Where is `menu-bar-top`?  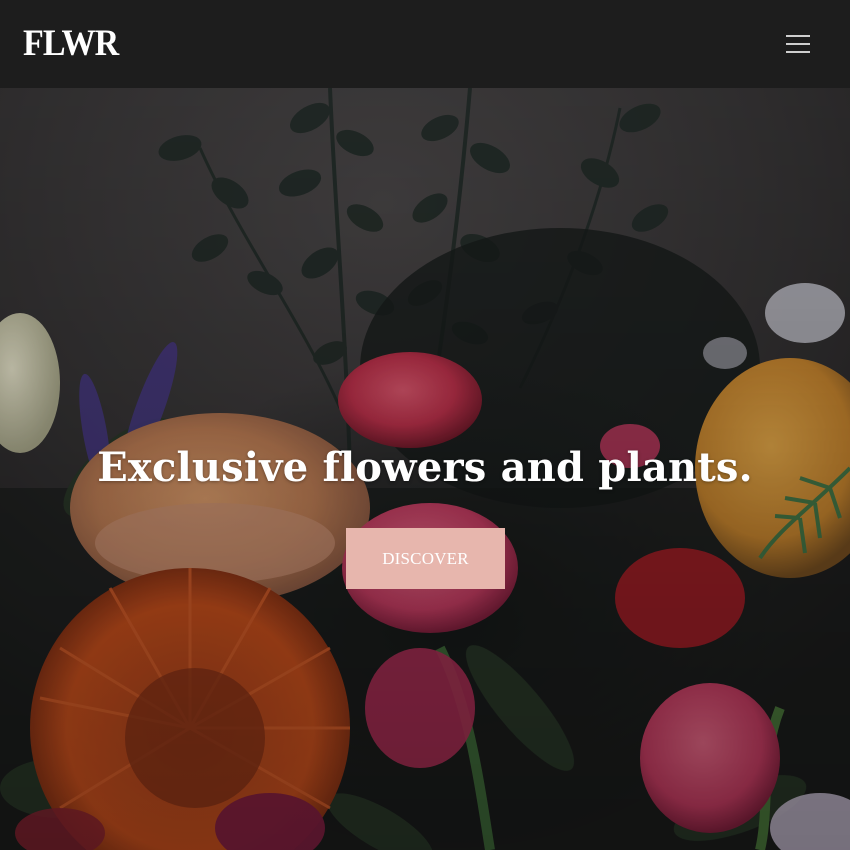
menu-bar-top is located at coordinates (798, 36).